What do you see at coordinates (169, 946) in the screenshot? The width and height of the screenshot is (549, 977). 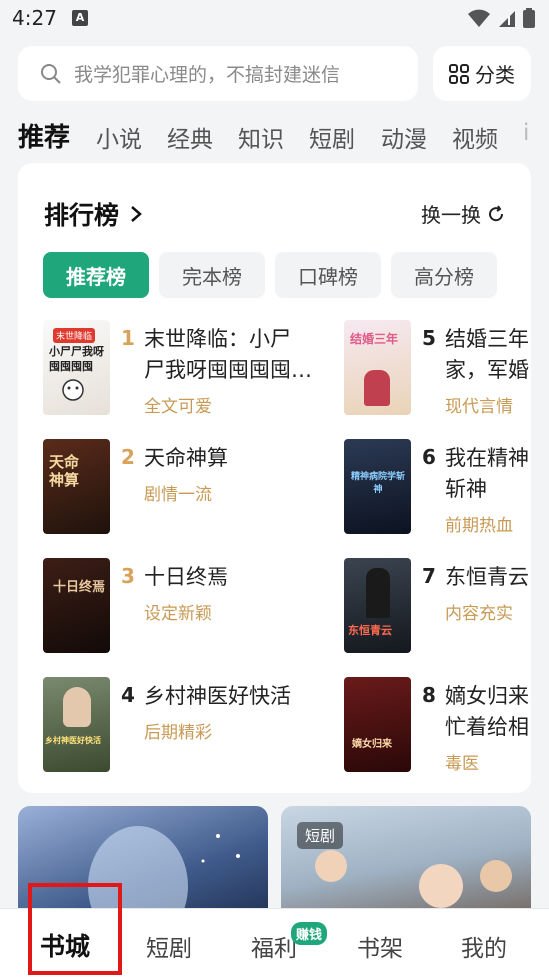 I see `nav-short-drama: 短剧` at bounding box center [169, 946].